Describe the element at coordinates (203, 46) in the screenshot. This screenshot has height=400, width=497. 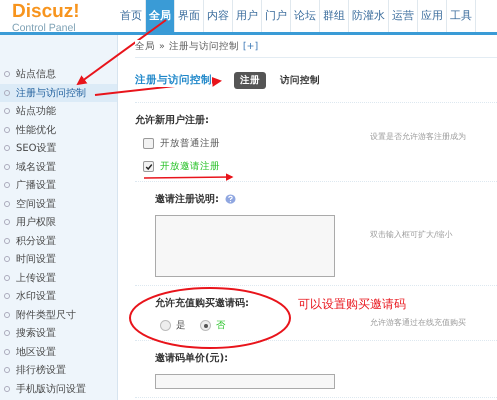
I see `breadcrumb-current: 注册与访问控制` at that location.